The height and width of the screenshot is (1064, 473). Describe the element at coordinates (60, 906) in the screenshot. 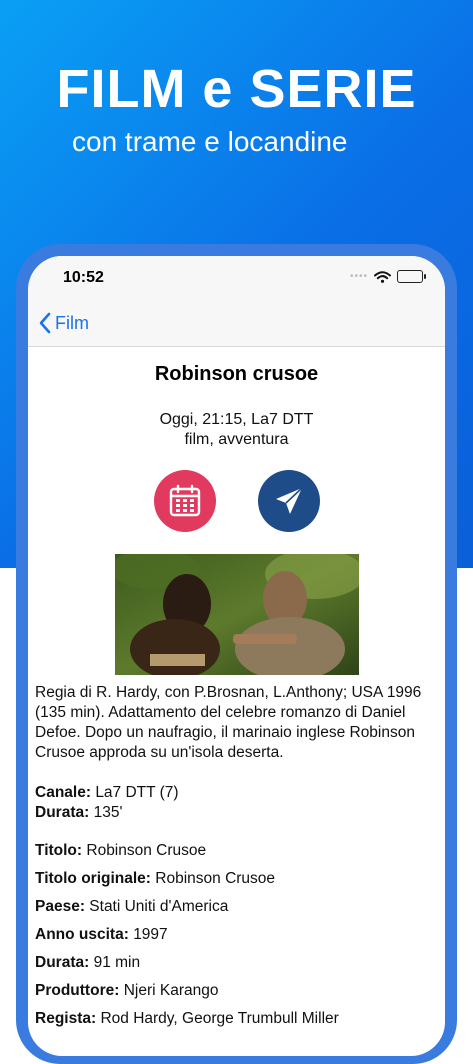

I see `detail-label: Paese:` at that location.